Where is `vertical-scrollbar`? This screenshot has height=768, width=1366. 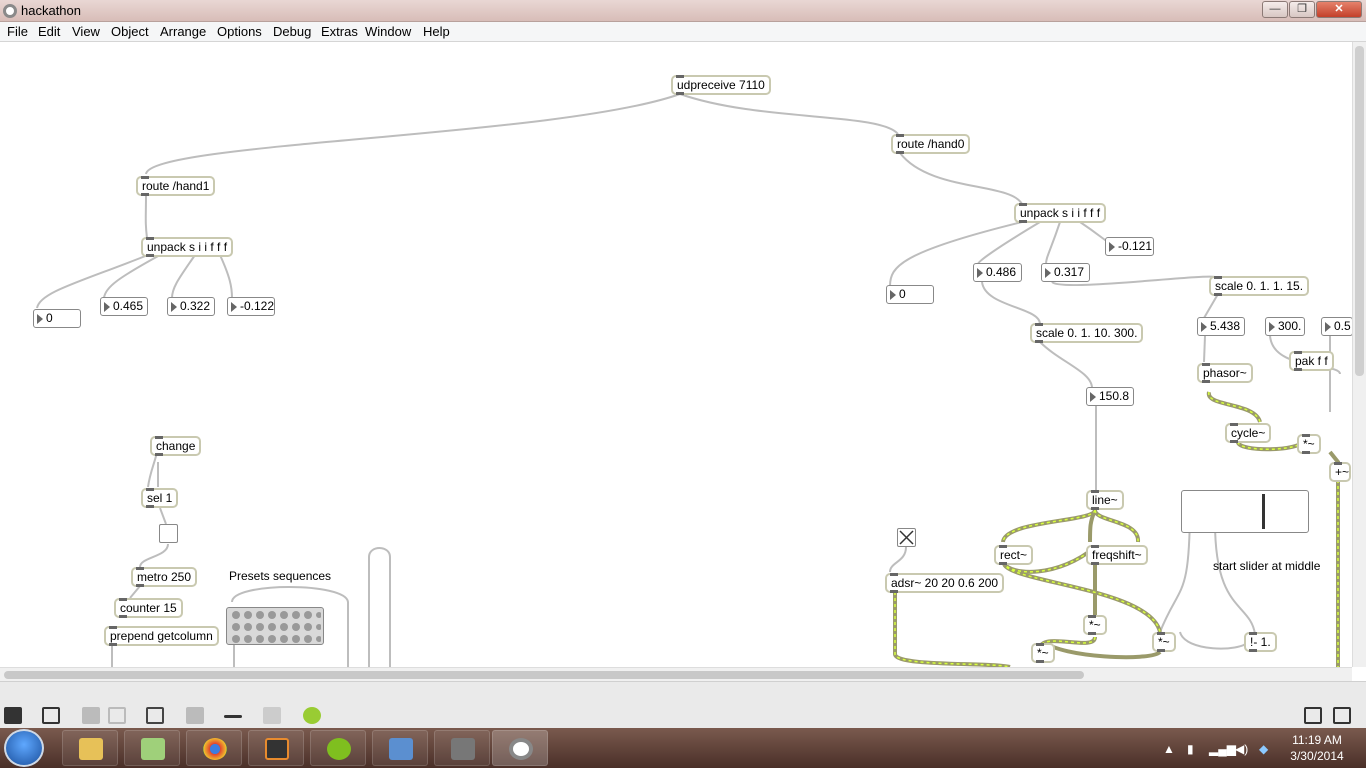
vertical-scrollbar is located at coordinates (1359, 354).